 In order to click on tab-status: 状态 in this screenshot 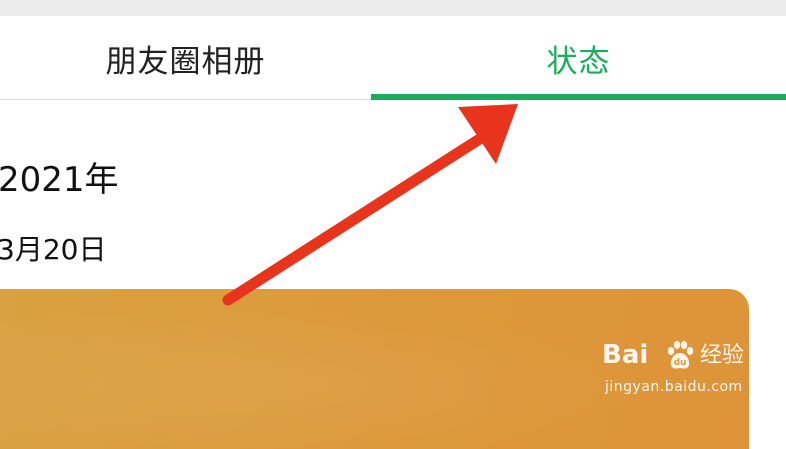, I will do `click(578, 58)`.